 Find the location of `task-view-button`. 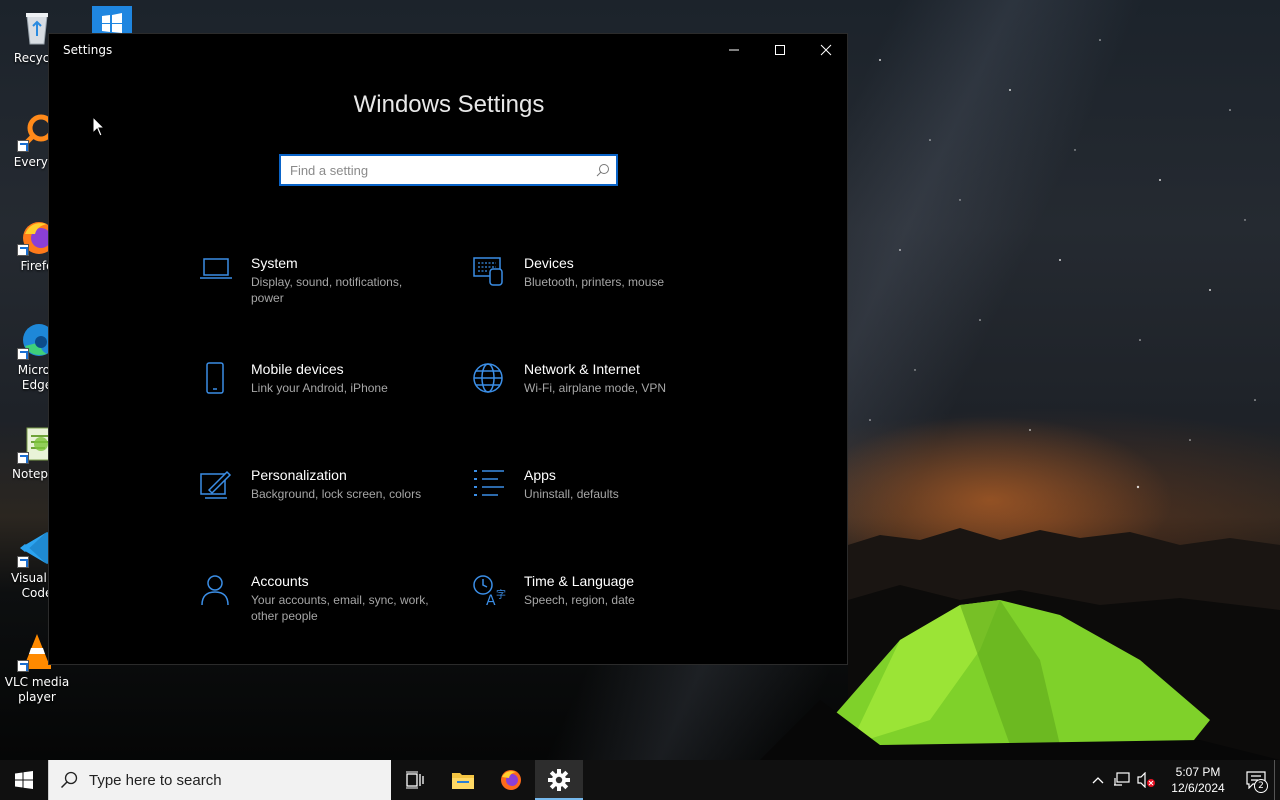

task-view-button is located at coordinates (415, 780).